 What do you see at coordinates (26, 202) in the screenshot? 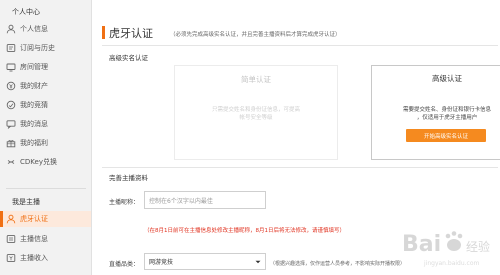
I see `sidebar-heading-anchor: 我是主播` at bounding box center [26, 202].